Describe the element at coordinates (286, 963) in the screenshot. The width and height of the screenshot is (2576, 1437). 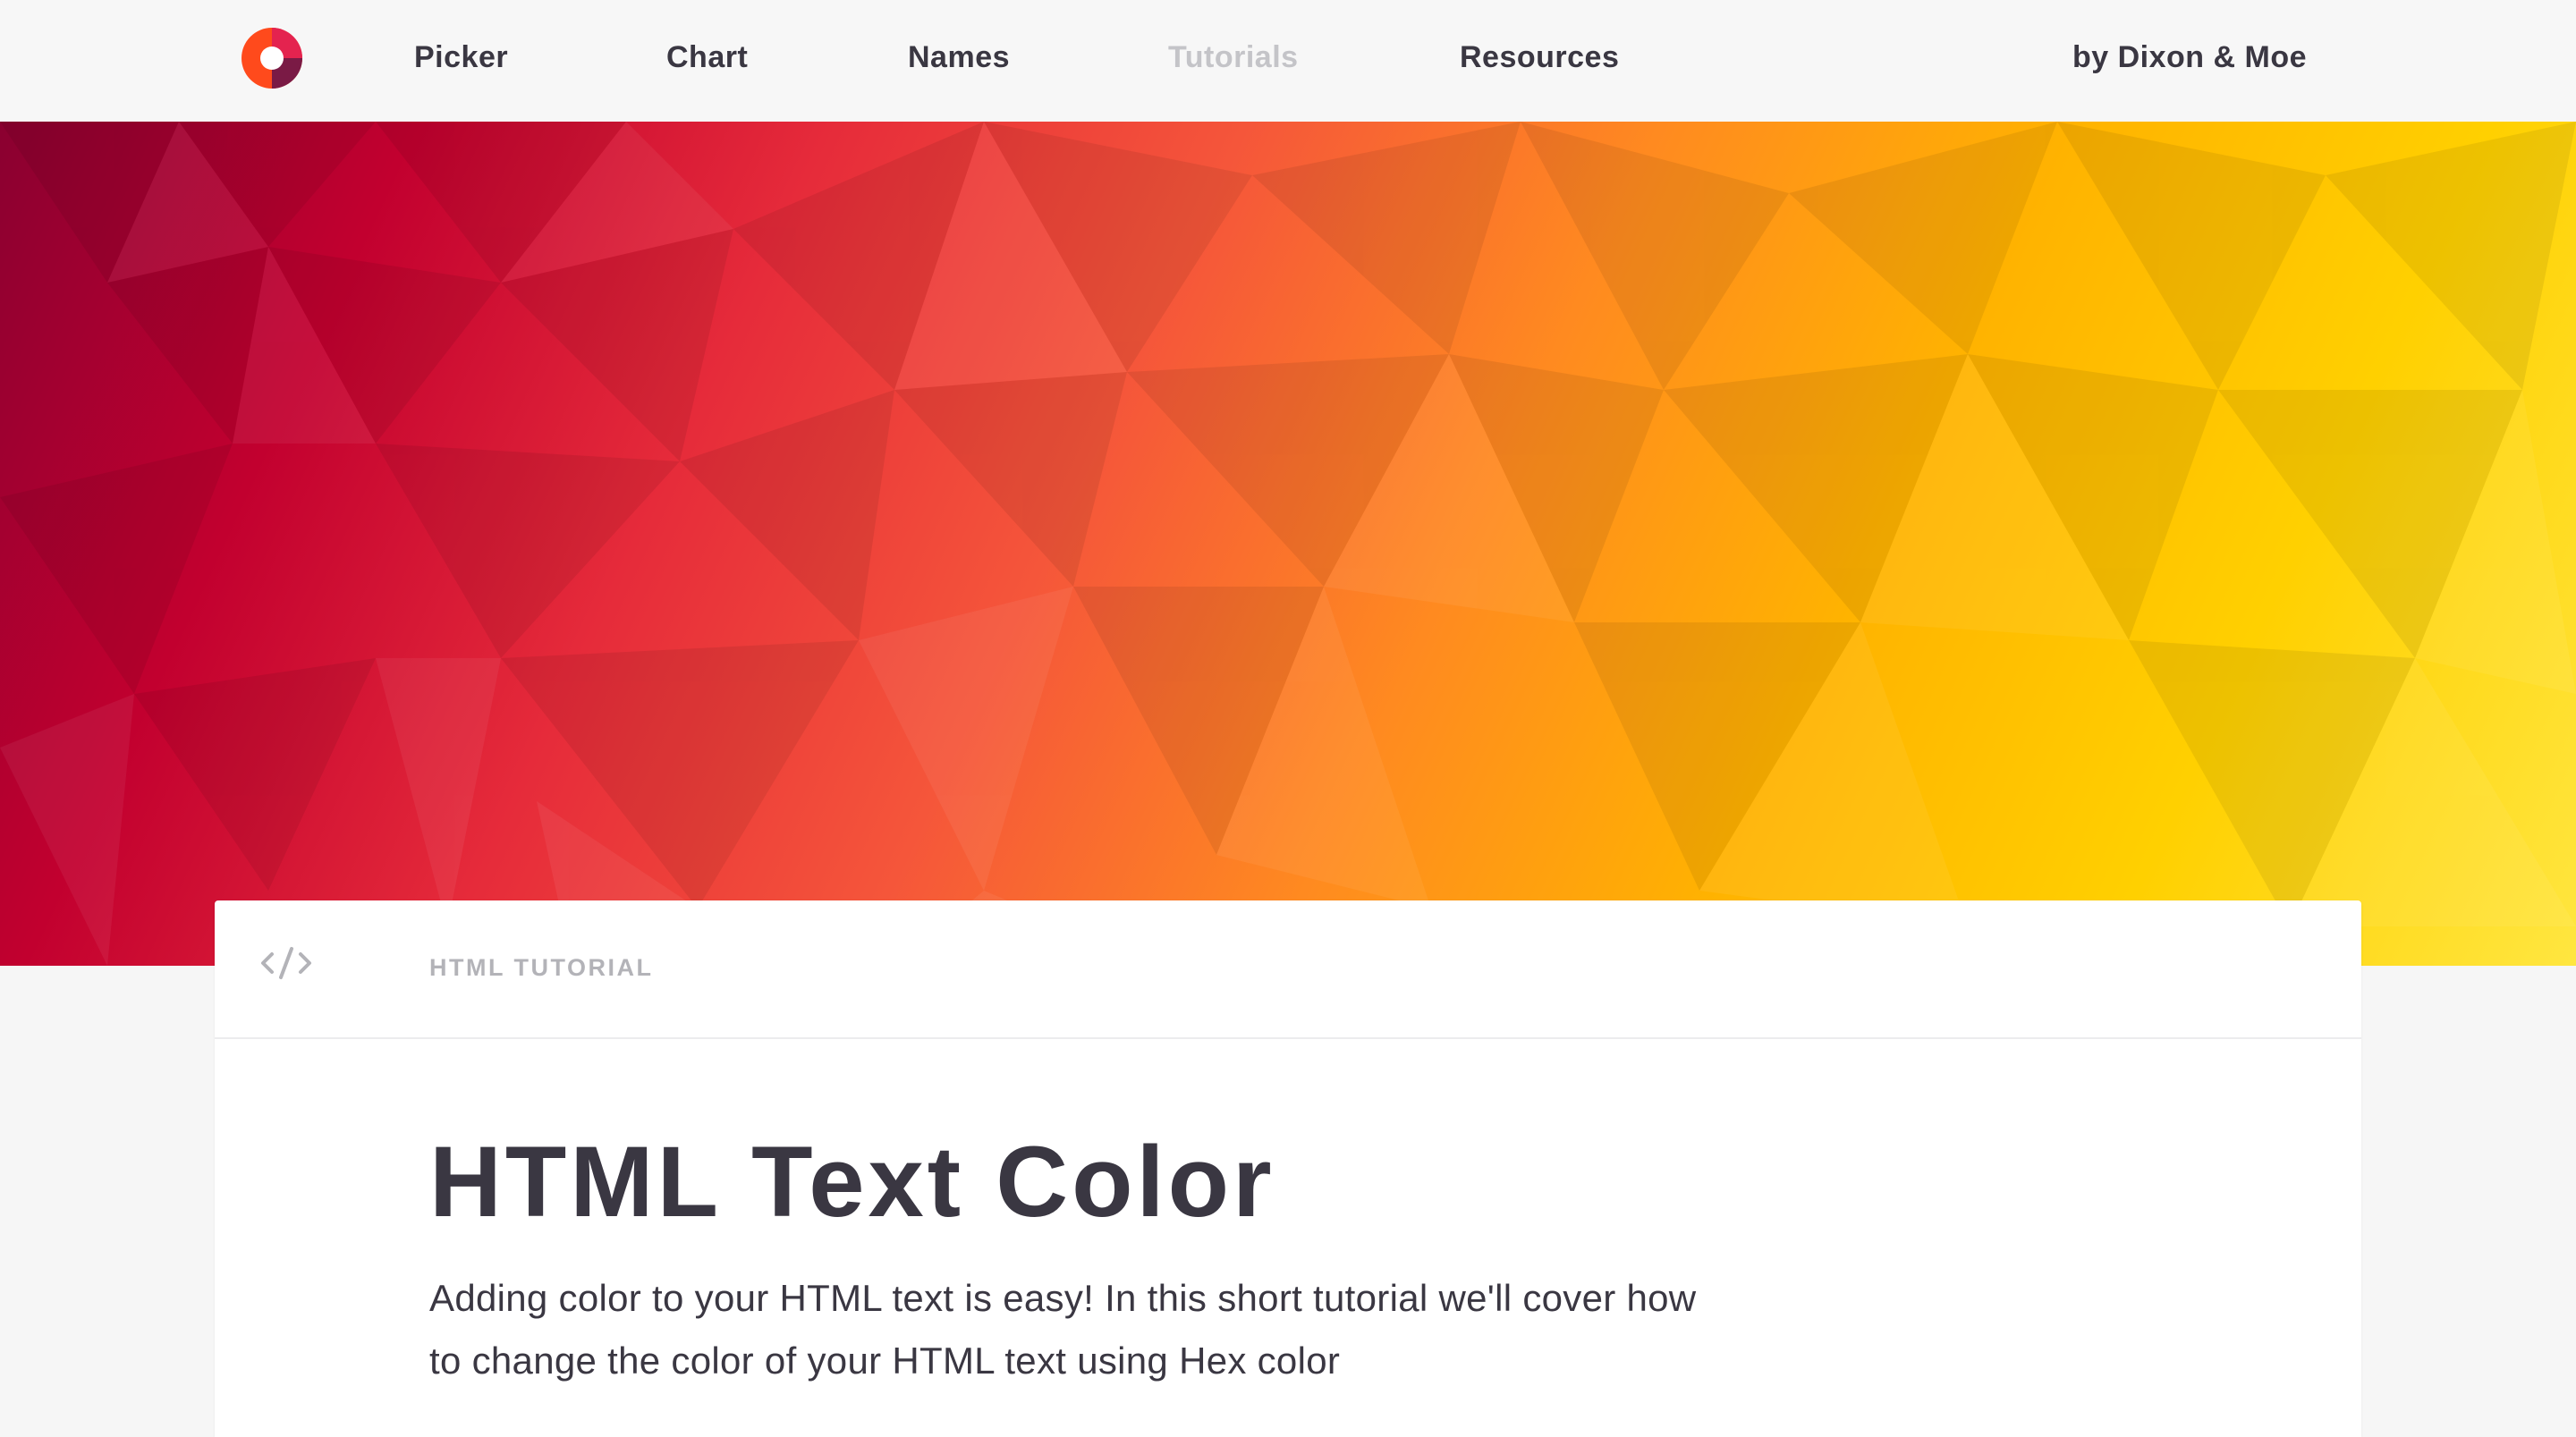
I see `code-icon` at that location.